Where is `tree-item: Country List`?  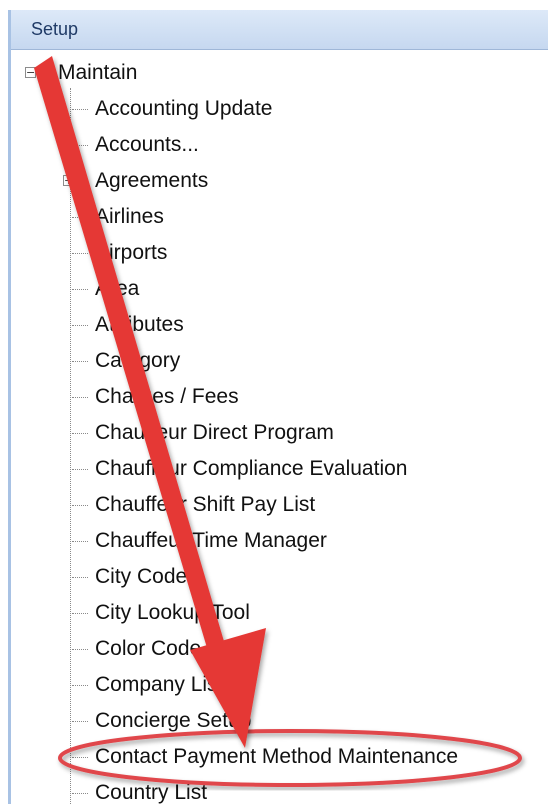
tree-item: Country List is located at coordinates (151, 793).